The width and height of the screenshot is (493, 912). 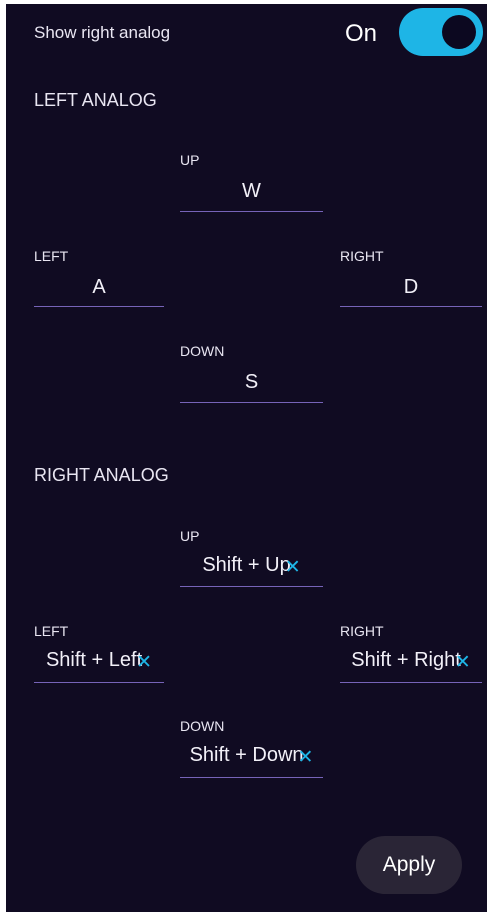 I want to click on left-analog-right-field: RIGHT D, so click(x=411, y=277).